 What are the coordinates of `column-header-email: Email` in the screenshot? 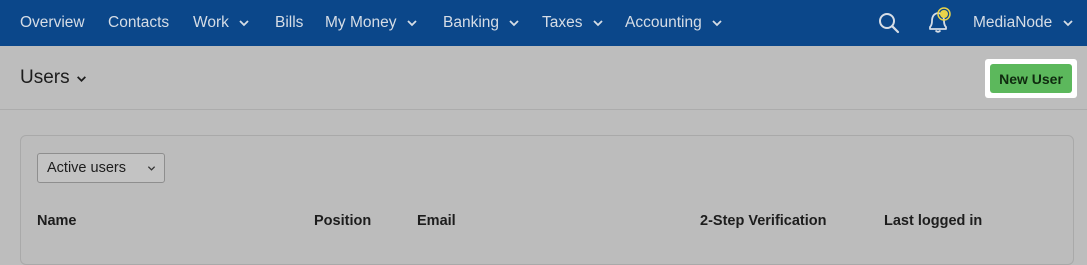 It's located at (436, 221).